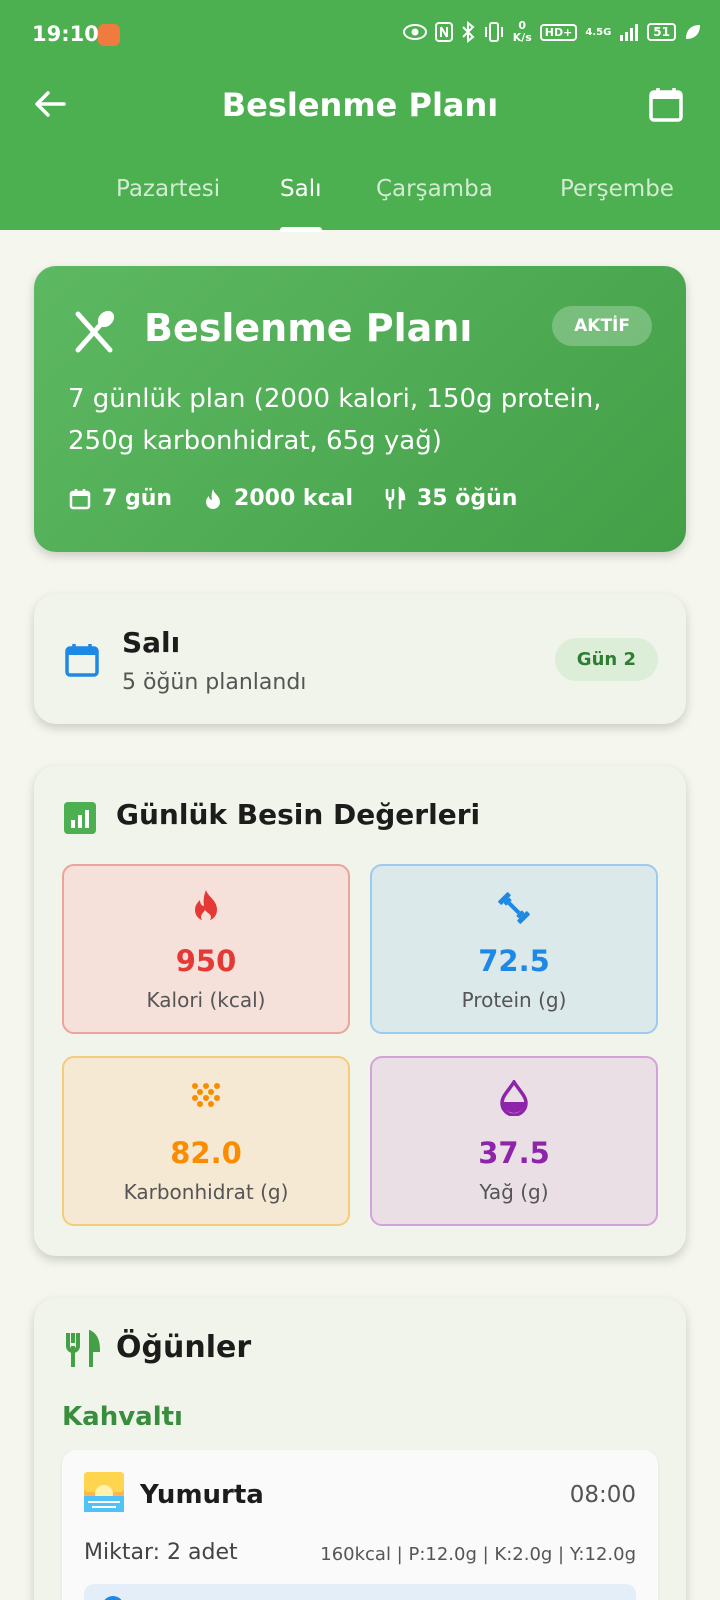 The width and height of the screenshot is (720, 1600). I want to click on day-tabs: Pazartesi Salı Çarşamba Perşembe, so click(360, 201).